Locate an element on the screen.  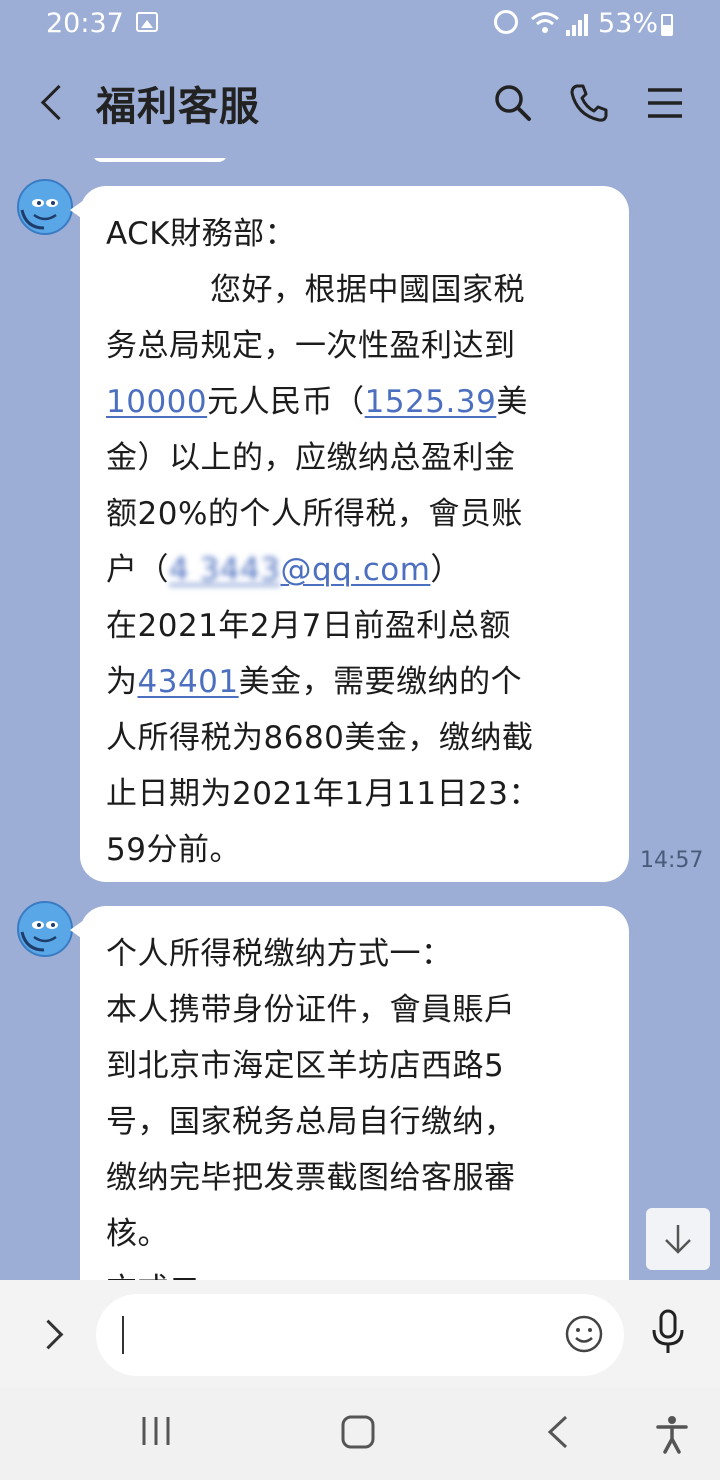
battery-charging-icon is located at coordinates (667, 25).